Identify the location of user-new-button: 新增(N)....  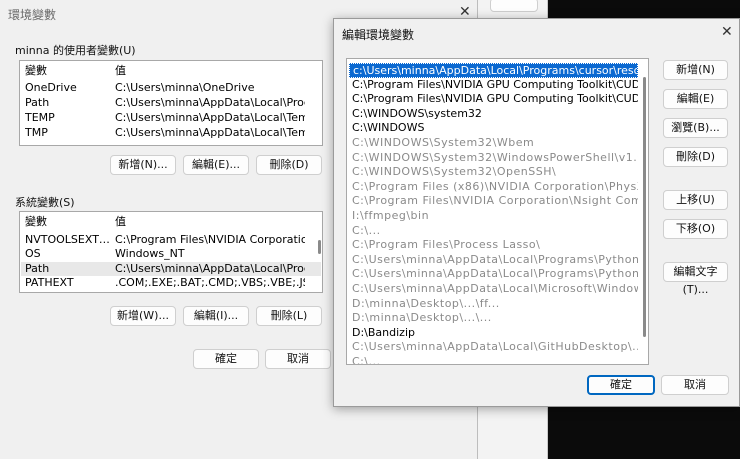
(143, 165).